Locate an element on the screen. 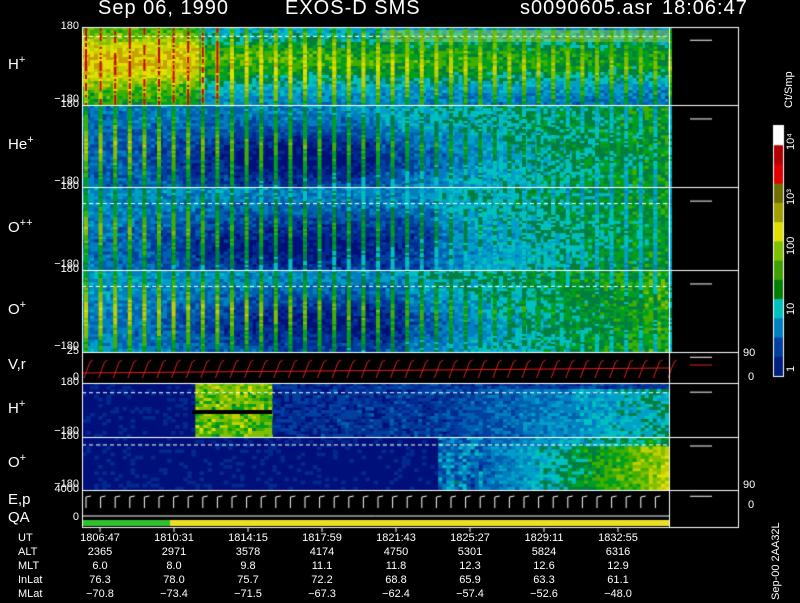 This screenshot has width=800, height=603. colorbar-unit: Ct/Smp is located at coordinates (789, 89).